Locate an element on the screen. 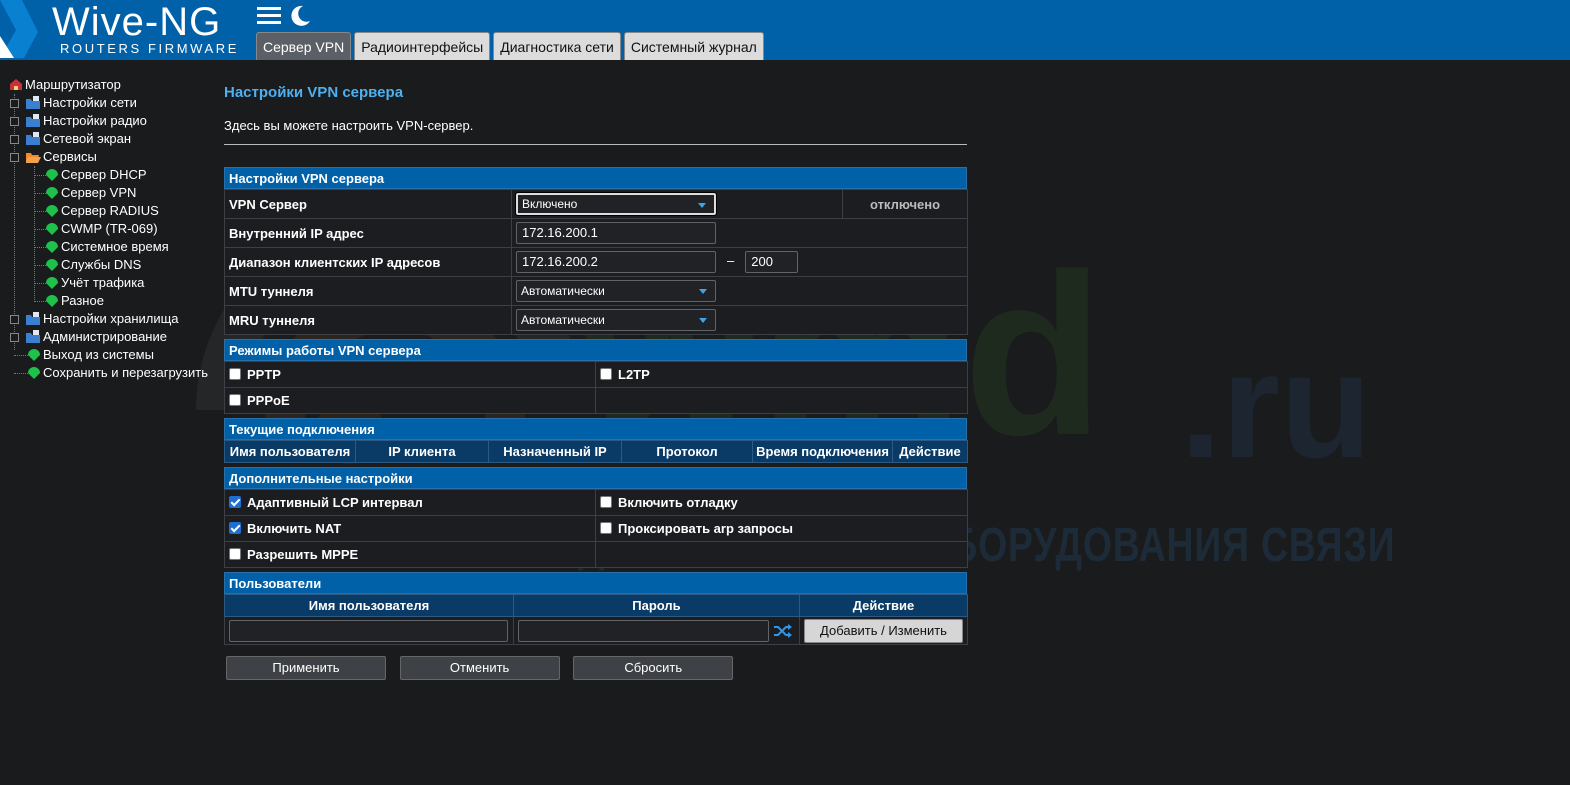 This screenshot has width=1570, height=785. sidebar-item-save-reboot: Сохранить и перезагрузить is located at coordinates (107, 373).